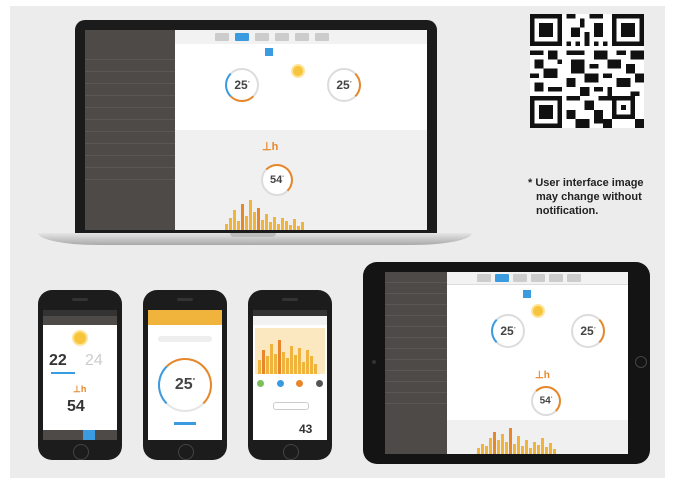 Image resolution: width=675 pixels, height=484 pixels. What do you see at coordinates (253, 235) in the screenshot?
I see `laptop-notch` at bounding box center [253, 235].